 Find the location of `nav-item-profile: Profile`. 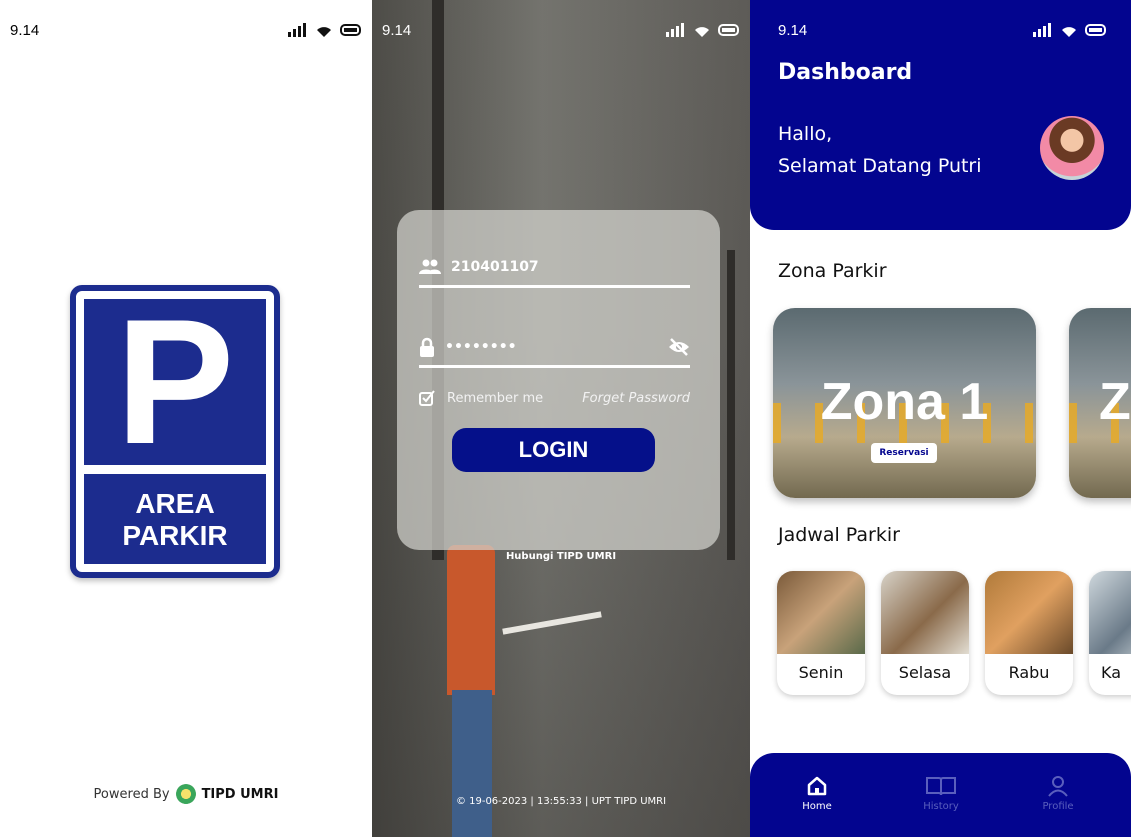

nav-item-profile: Profile is located at coordinates (1058, 793).